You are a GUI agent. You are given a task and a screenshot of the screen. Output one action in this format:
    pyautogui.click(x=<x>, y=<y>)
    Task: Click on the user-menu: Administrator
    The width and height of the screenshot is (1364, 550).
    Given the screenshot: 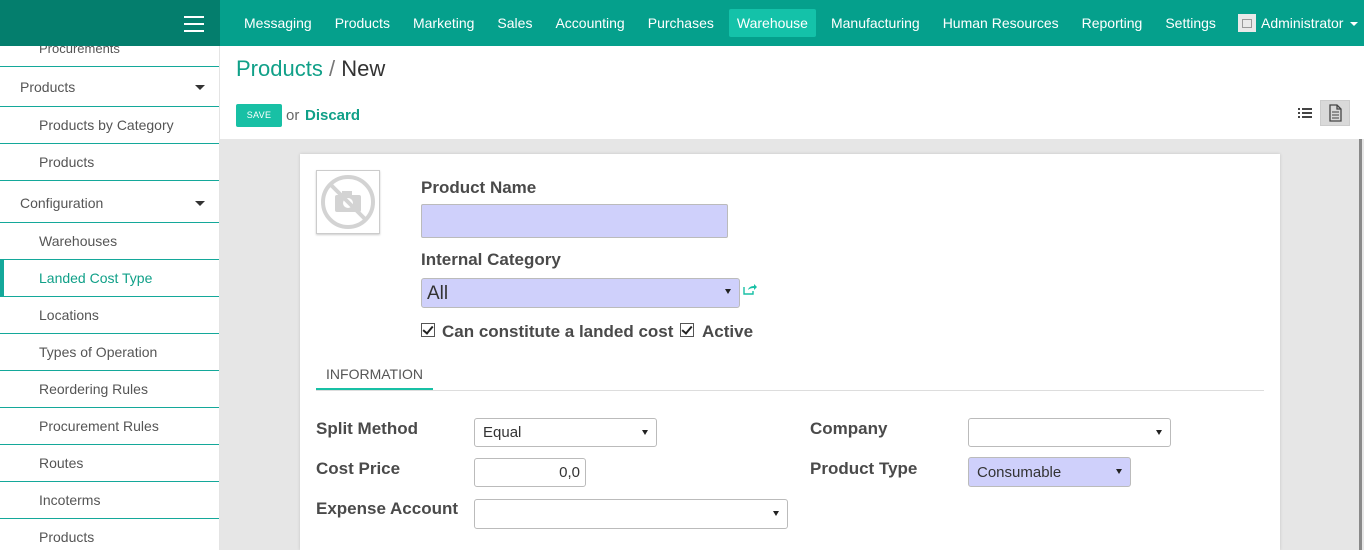 What is the action you would take?
    pyautogui.click(x=1298, y=23)
    